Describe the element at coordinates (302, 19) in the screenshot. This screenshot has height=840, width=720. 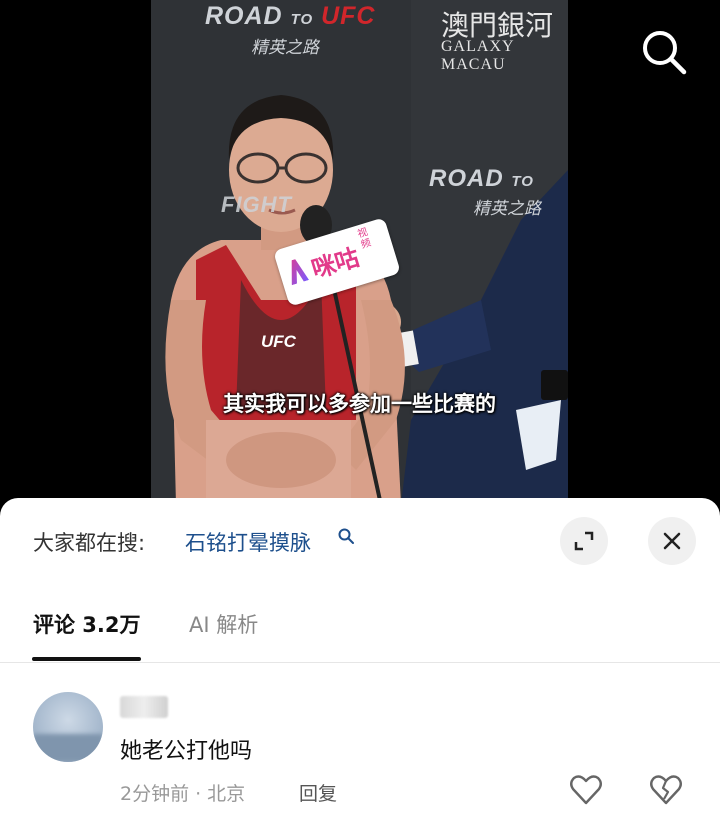
I see `logo-to-text: TO` at that location.